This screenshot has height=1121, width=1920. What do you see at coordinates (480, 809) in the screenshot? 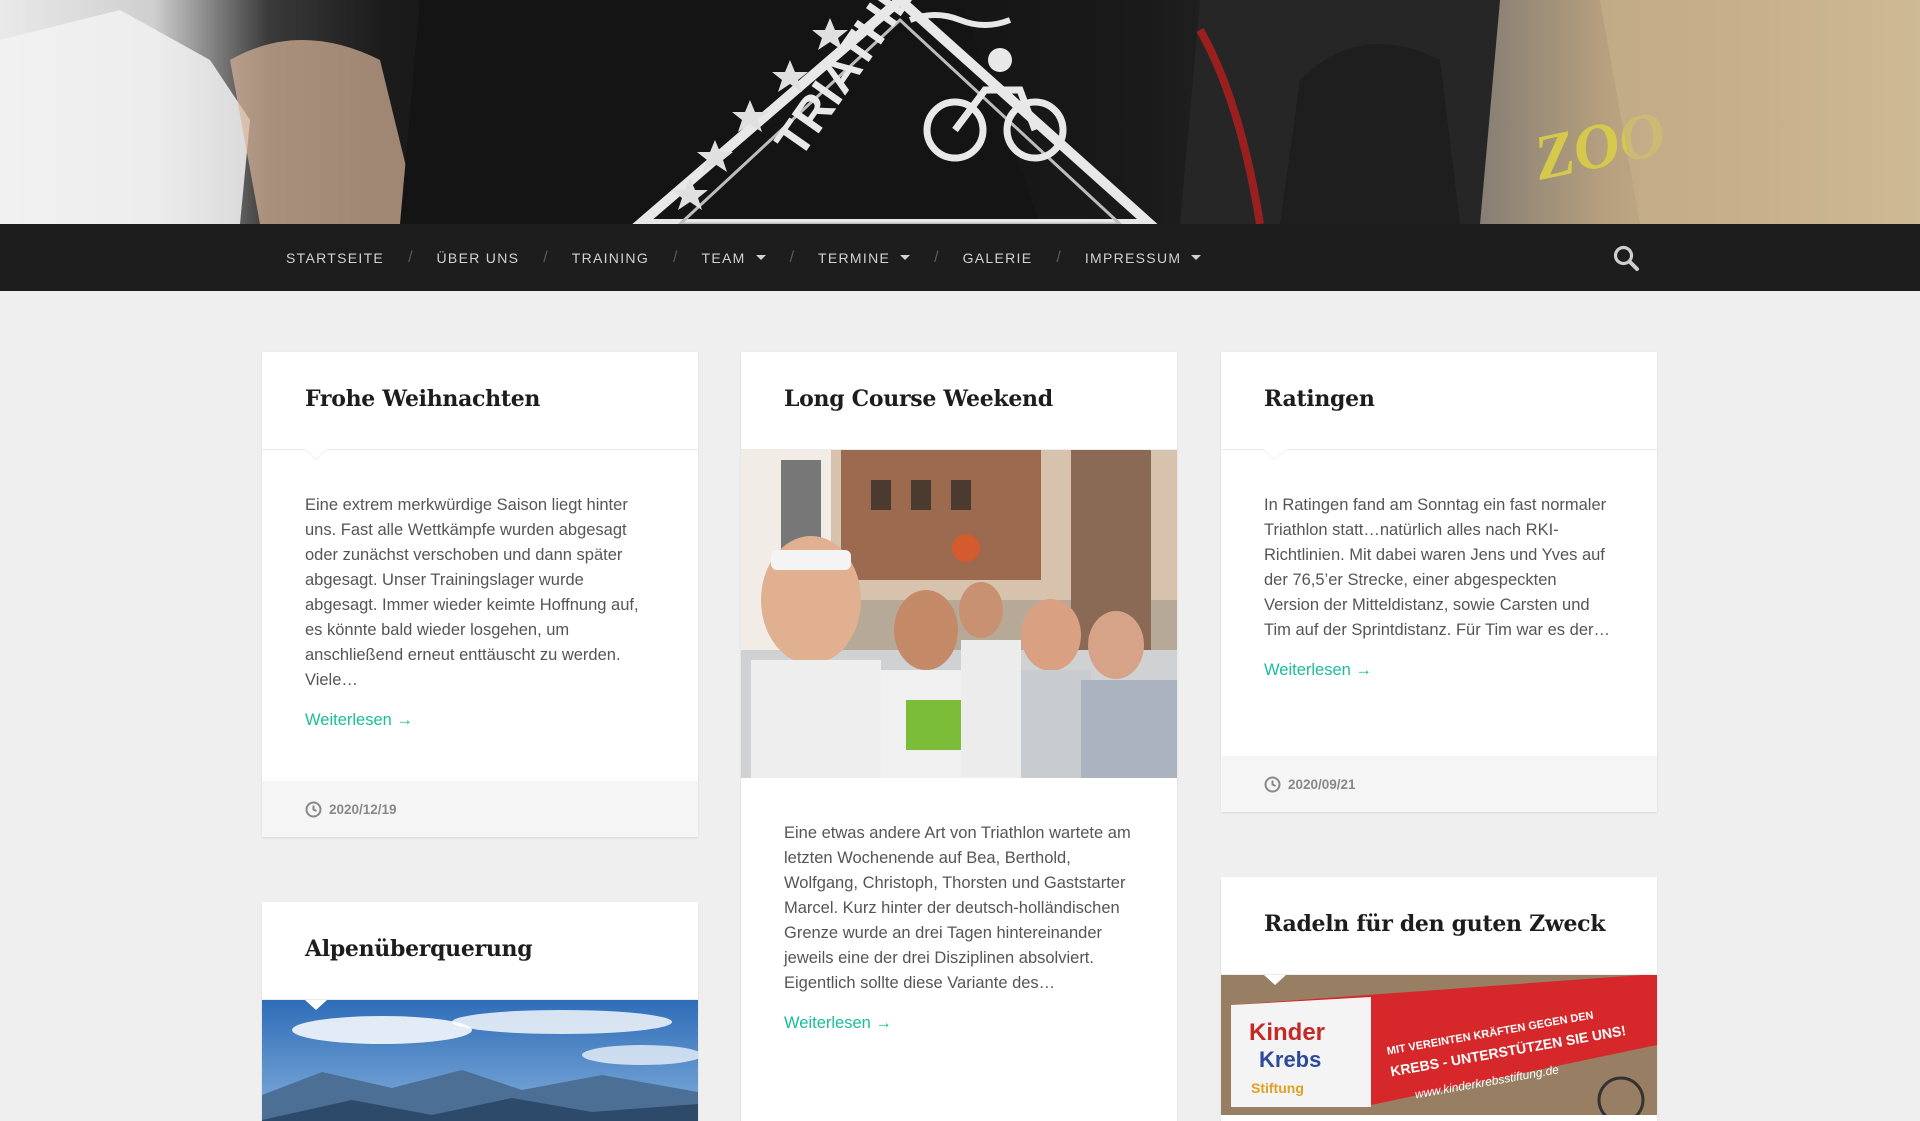
I see `post-meta-footer: 2020/12/19` at bounding box center [480, 809].